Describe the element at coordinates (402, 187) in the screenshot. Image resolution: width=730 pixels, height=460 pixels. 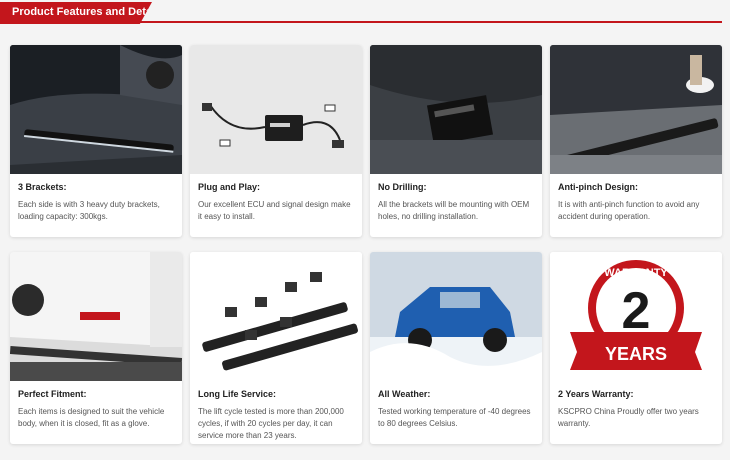
I see `card-title: No Drilling:` at that location.